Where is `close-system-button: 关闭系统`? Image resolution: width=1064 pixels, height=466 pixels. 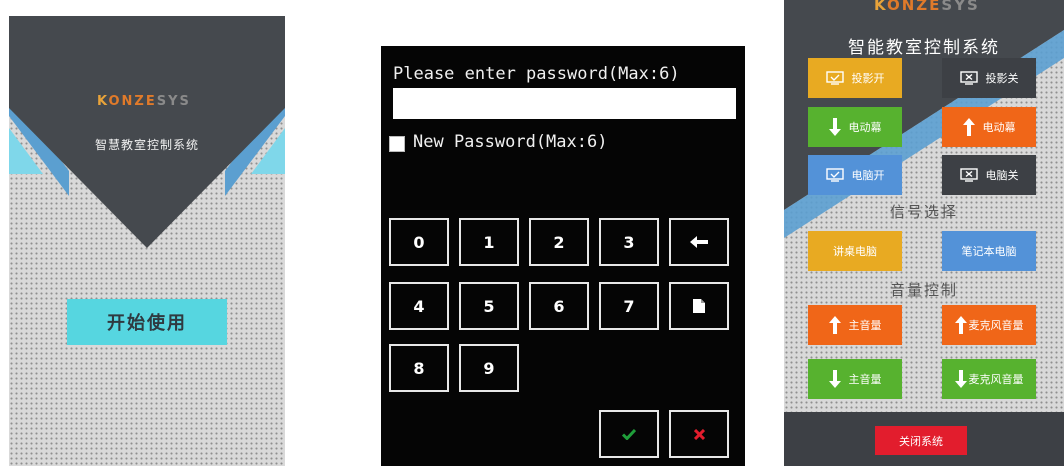 close-system-button: 关闭系统 is located at coordinates (921, 440).